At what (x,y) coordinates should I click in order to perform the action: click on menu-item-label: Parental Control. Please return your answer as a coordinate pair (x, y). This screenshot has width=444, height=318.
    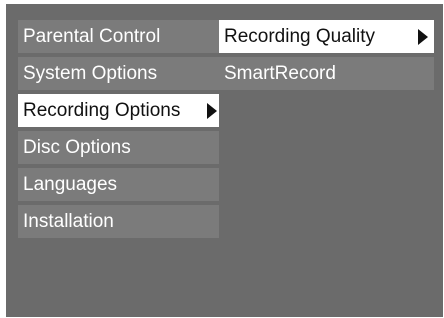
    Looking at the image, I should click on (92, 36).